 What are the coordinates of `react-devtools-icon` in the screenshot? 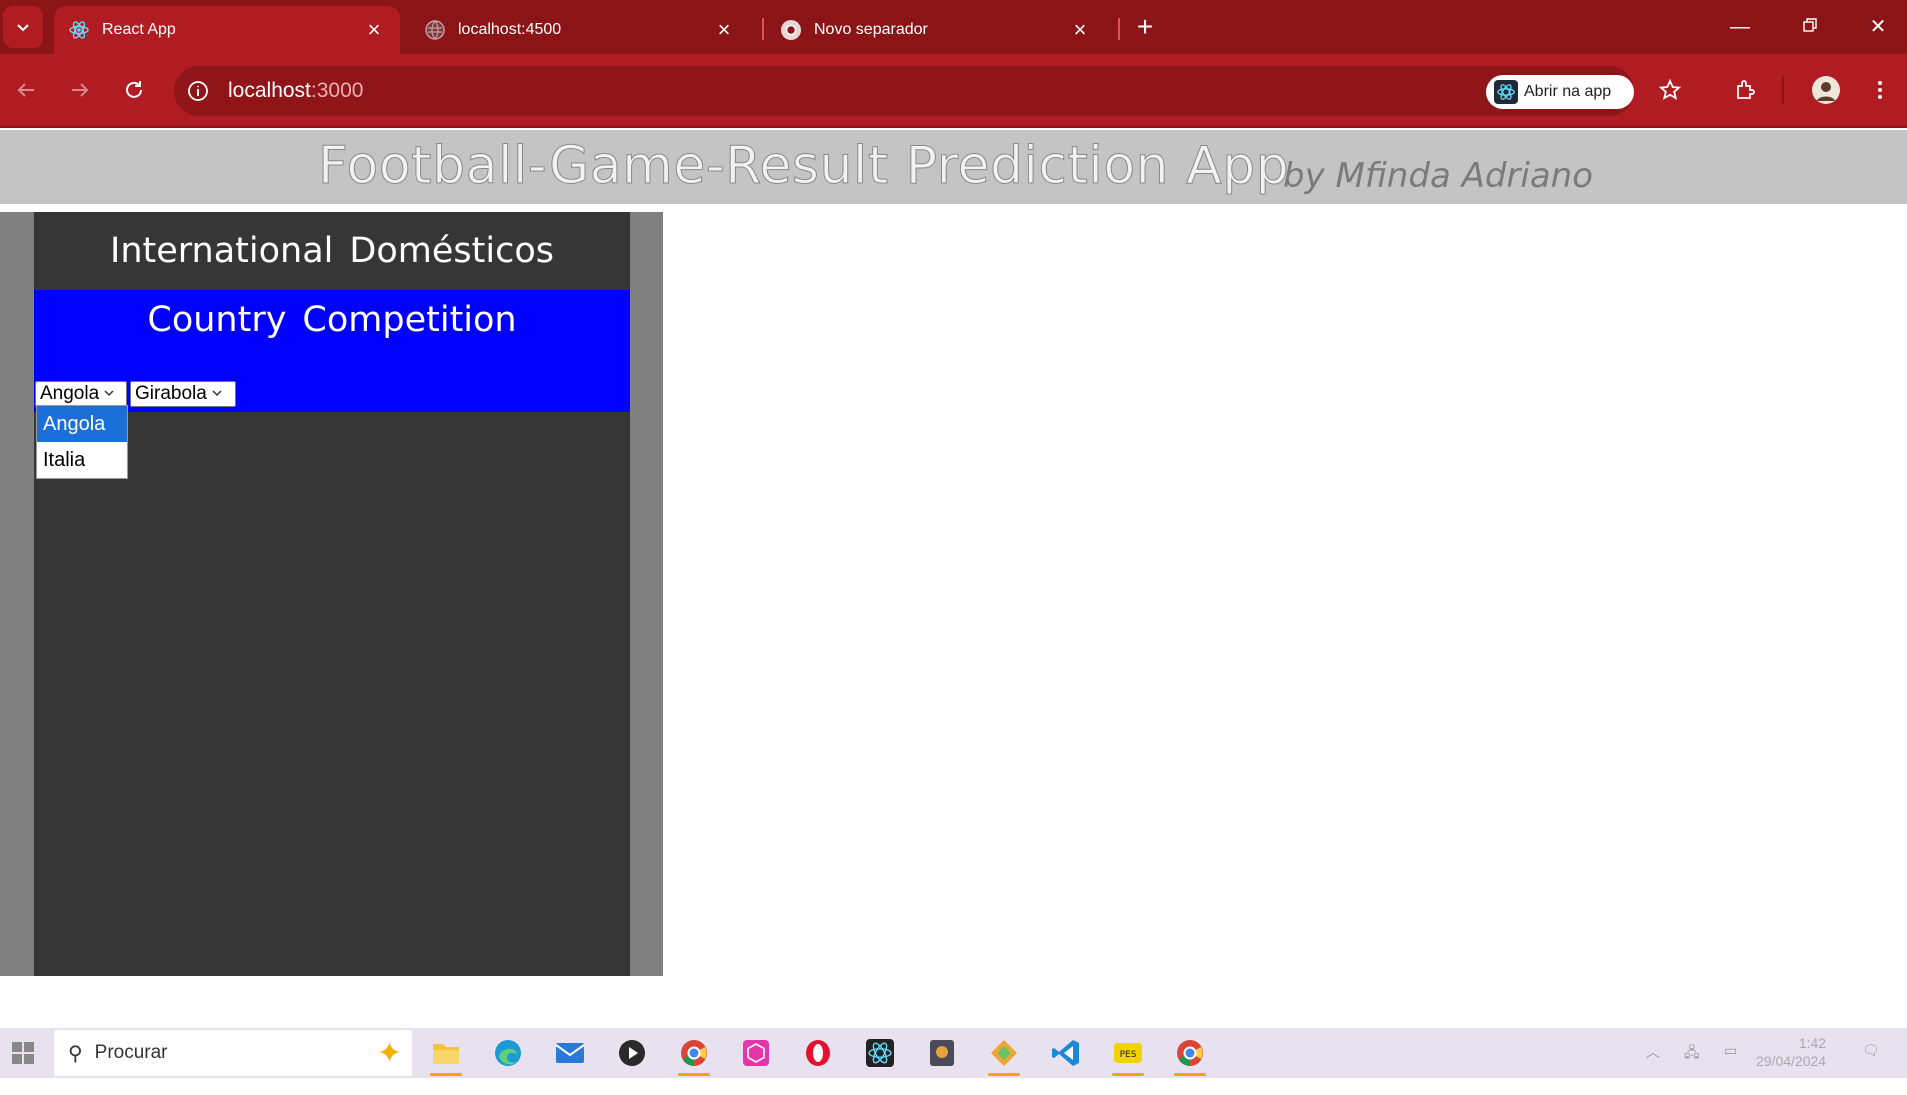 It's located at (880, 1053).